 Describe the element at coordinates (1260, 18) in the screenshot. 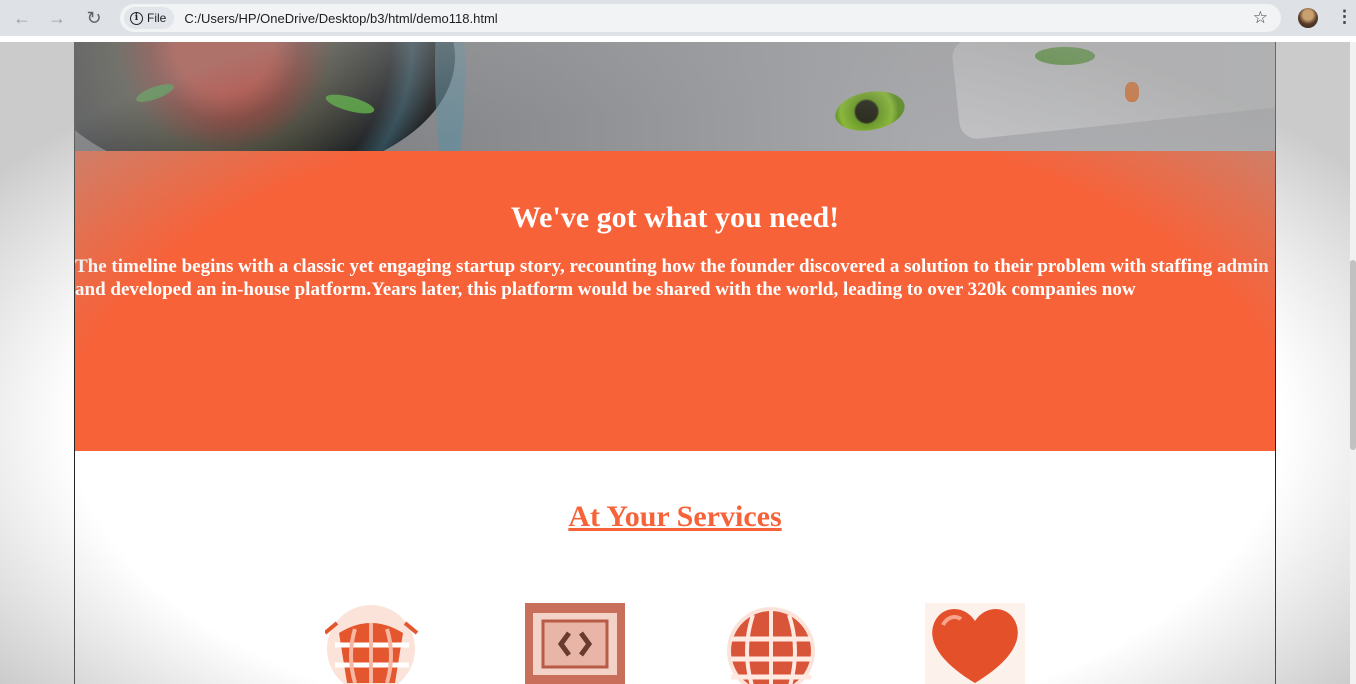

I see `bookmark-star-icon: ☆` at that location.